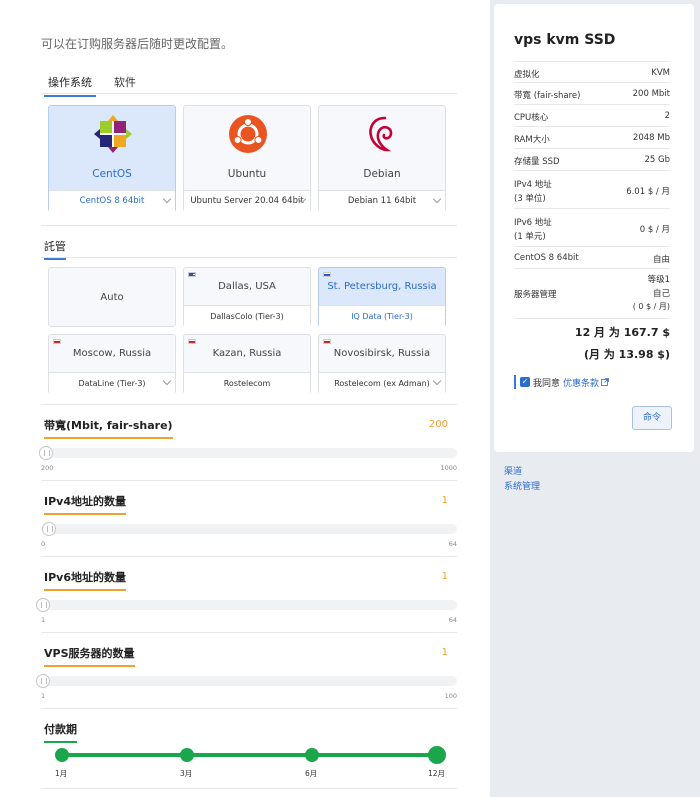 This screenshot has height=797, width=700. What do you see at coordinates (247, 297) in the screenshot?
I see `location-card-dallas: Dallas, USA DallasColo (Tier-3)` at bounding box center [247, 297].